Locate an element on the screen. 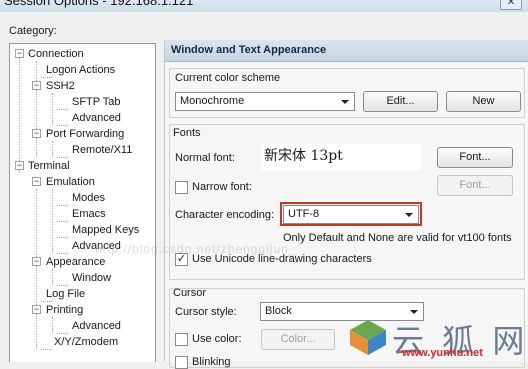 This screenshot has height=369, width=528. encoding-select: UTF-8 is located at coordinates (351, 214).